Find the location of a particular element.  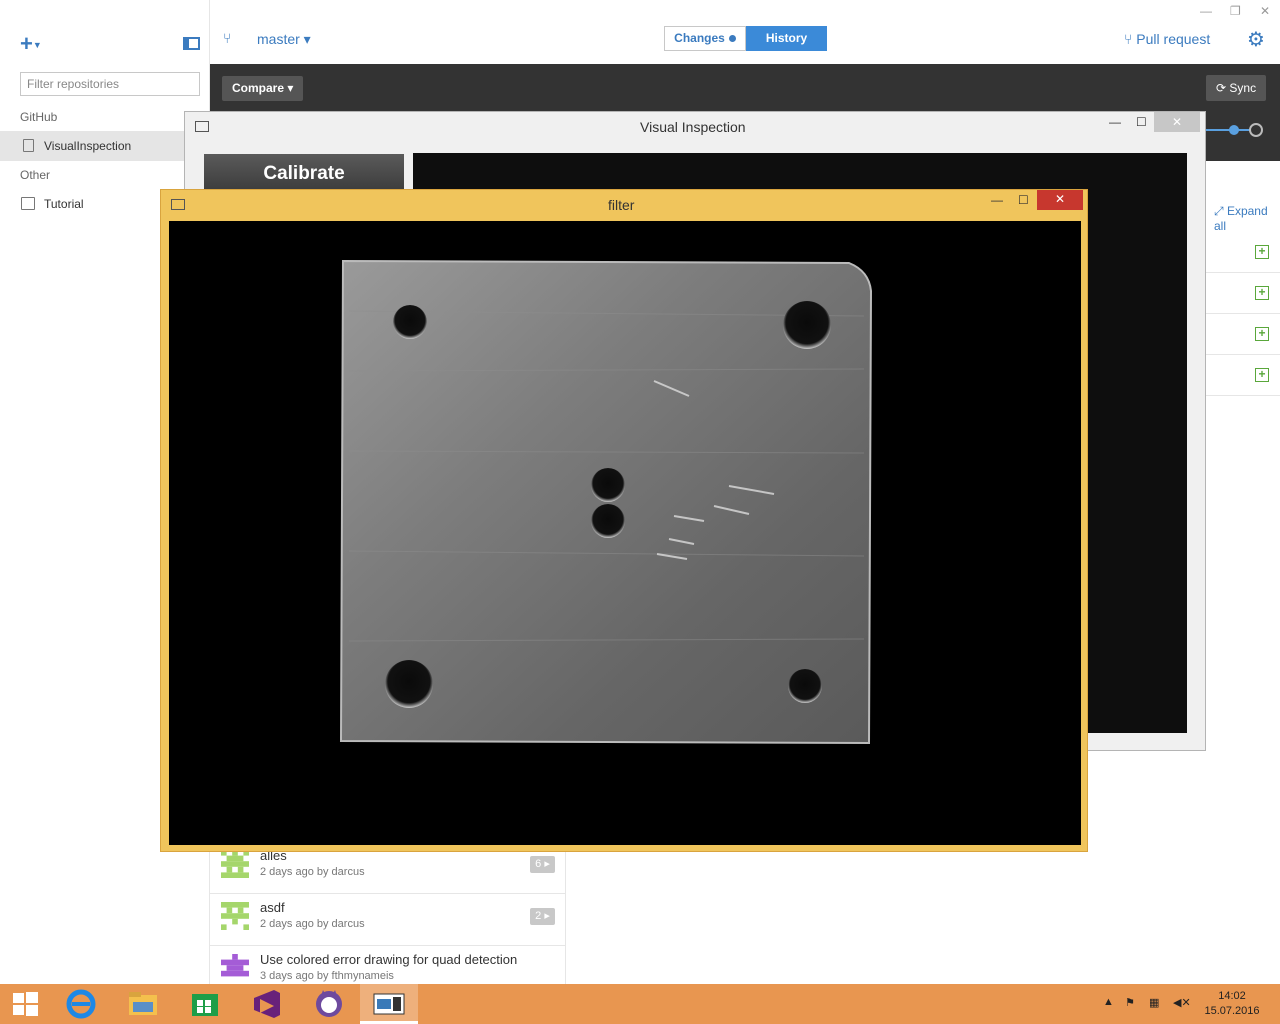

action-center-icon: ⚑ is located at coordinates (1130, 1002).